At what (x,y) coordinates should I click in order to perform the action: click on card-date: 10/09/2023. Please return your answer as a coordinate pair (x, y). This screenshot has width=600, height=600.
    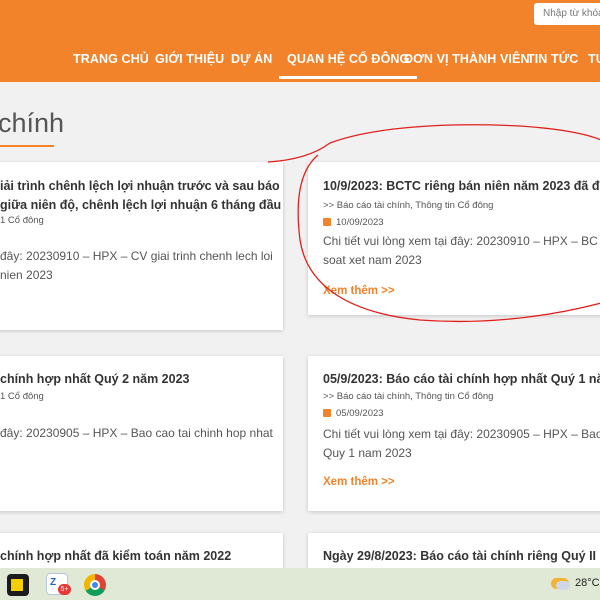
    Looking at the image, I should click on (353, 222).